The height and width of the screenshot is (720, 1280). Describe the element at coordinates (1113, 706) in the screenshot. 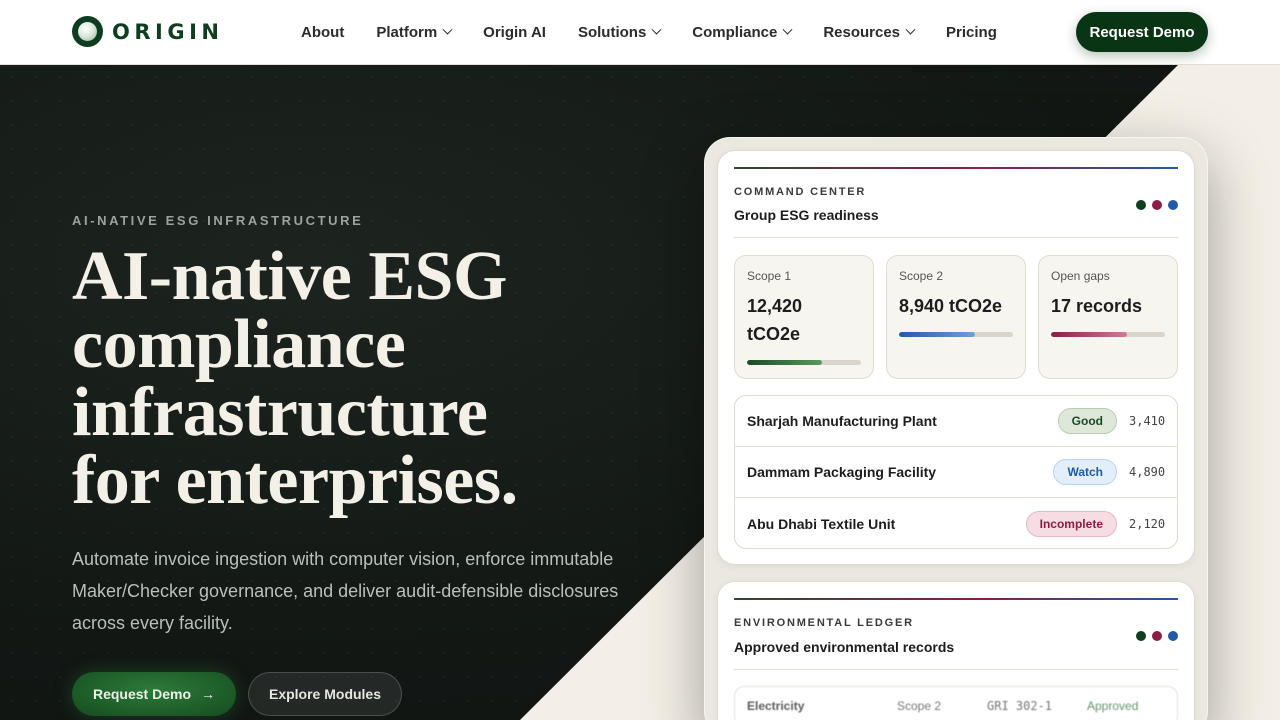

I see `ledger-status: Approved` at that location.